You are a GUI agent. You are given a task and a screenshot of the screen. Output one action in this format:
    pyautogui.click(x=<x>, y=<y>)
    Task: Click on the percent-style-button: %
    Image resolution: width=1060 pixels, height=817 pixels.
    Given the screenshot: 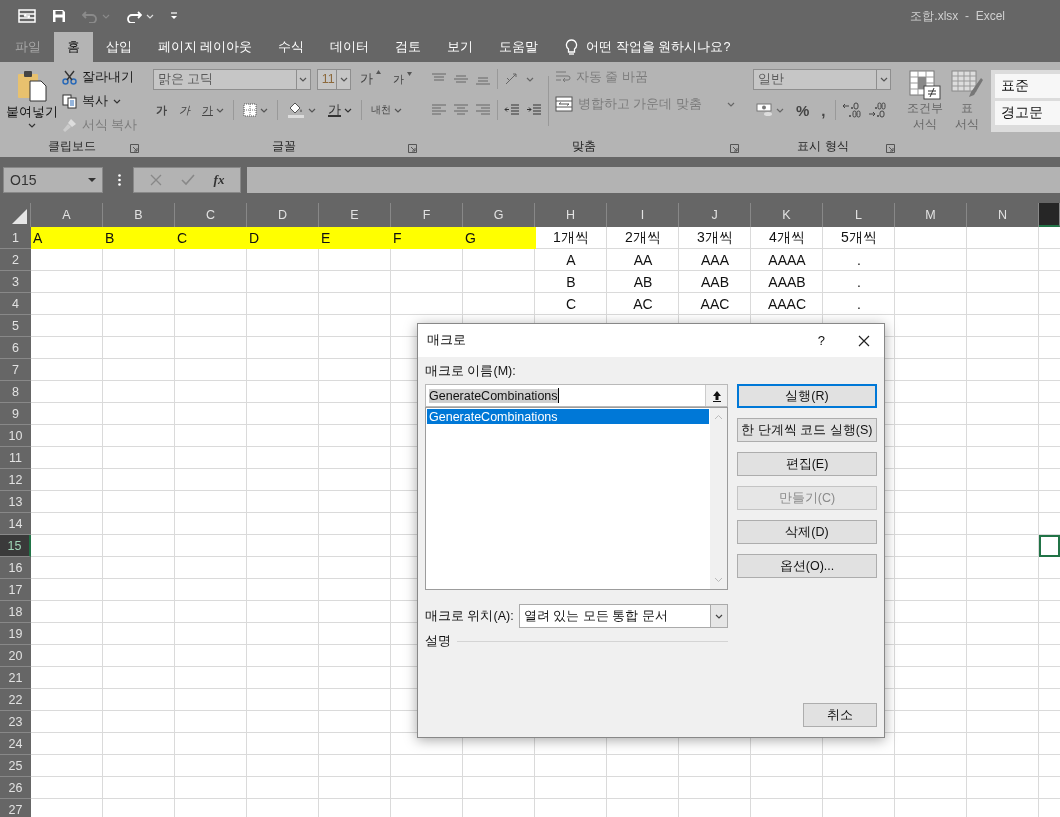 What is the action you would take?
    pyautogui.click(x=803, y=110)
    